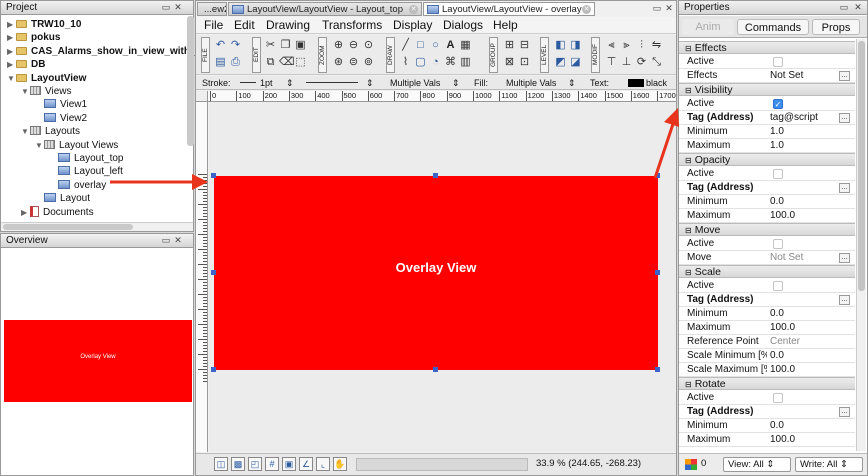 This screenshot has width=868, height=476. I want to click on arrow-canvas-to-visibility, so click(664, 151).